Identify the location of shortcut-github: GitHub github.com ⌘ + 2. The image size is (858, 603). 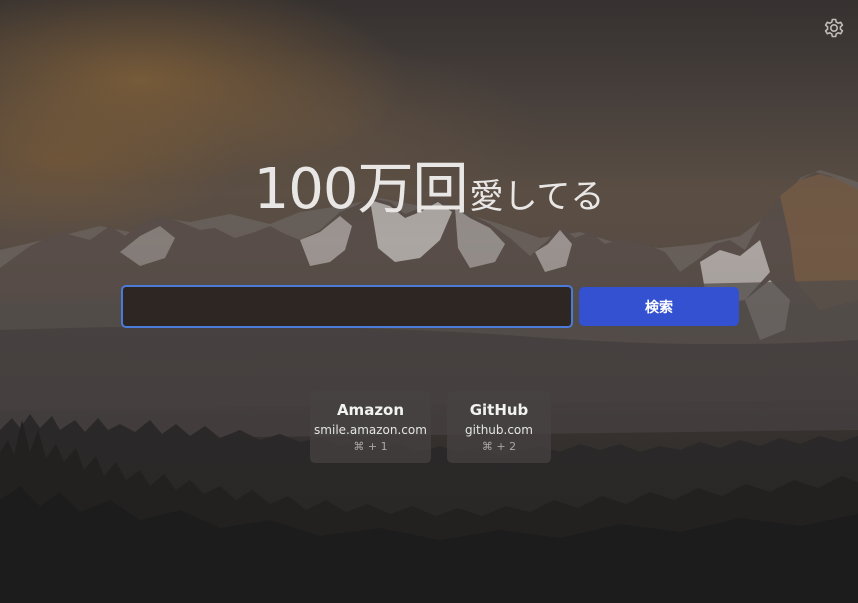
(499, 427).